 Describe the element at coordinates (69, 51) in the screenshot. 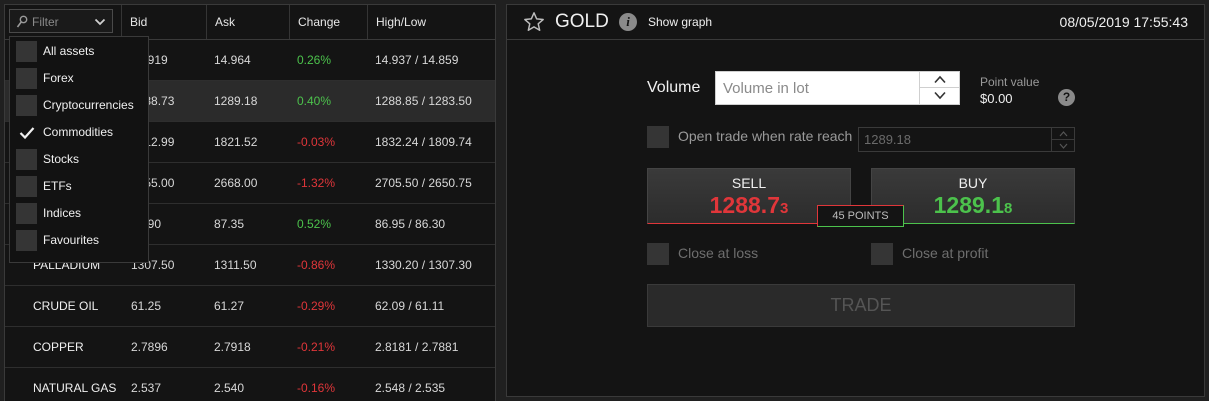

I see `filter-option-label: All assets` at that location.